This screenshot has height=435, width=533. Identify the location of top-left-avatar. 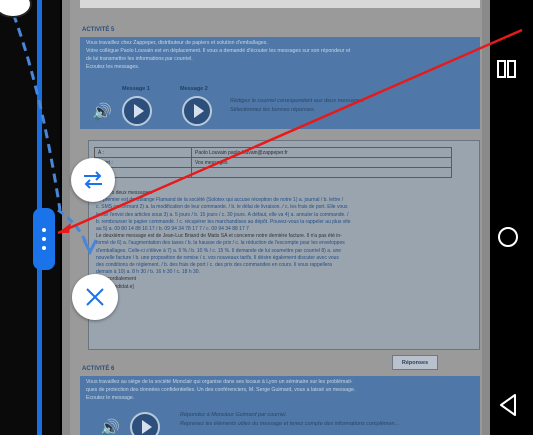
(30, 9).